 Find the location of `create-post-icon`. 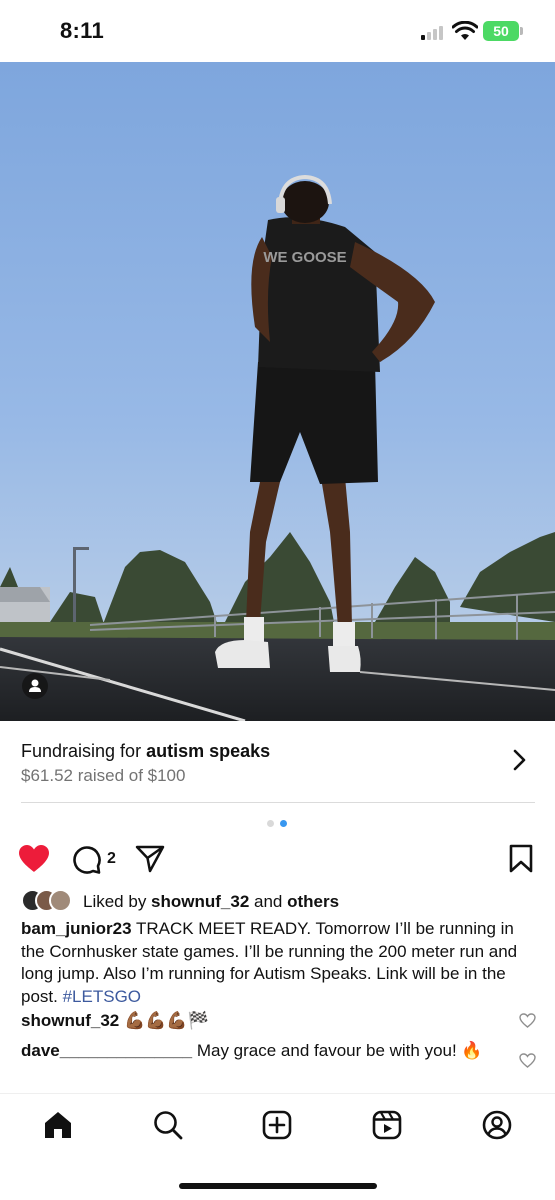

create-post-icon is located at coordinates (277, 1125).